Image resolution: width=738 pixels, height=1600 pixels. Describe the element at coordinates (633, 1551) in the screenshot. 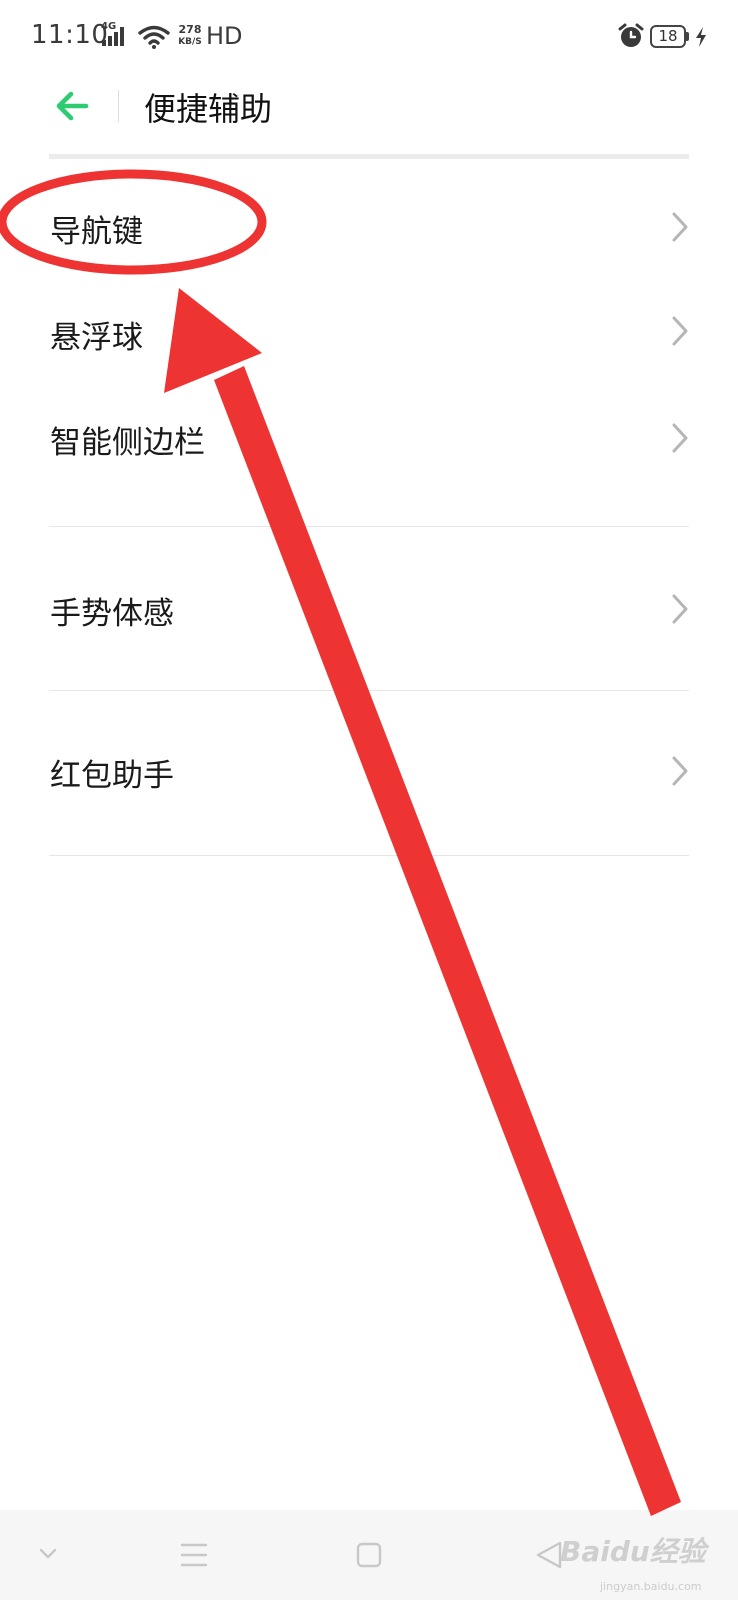

I see `baidu-watermark-logo: Baidu经验` at that location.